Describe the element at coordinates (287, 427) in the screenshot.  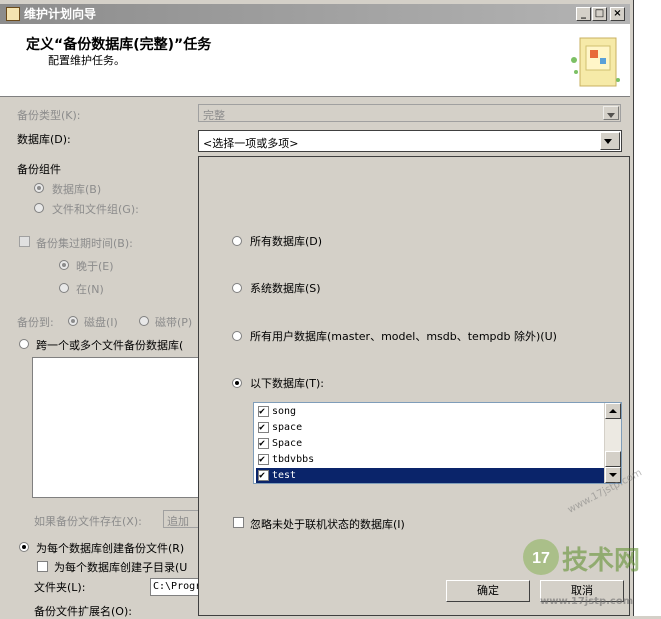
I see `database-name: space` at that location.